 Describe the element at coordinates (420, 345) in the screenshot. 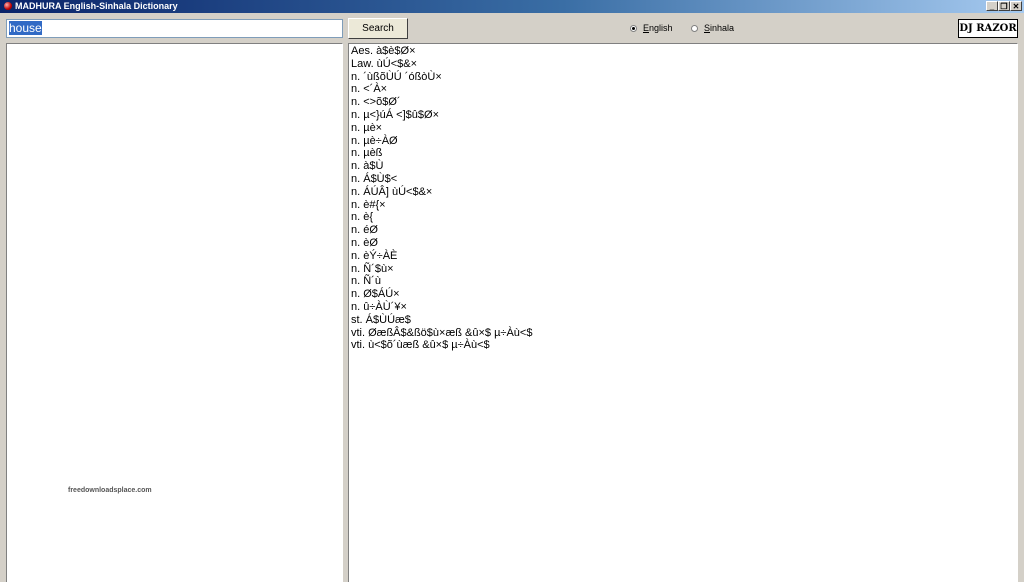

I see `definition-line: vti. ù<$õ´ùæß &û×$ µ÷Àù<$` at that location.